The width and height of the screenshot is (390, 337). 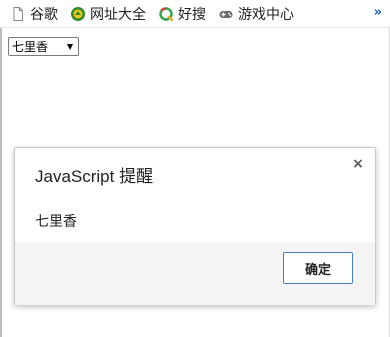 I want to click on bookmark-google: 谷歌, so click(x=34, y=14).